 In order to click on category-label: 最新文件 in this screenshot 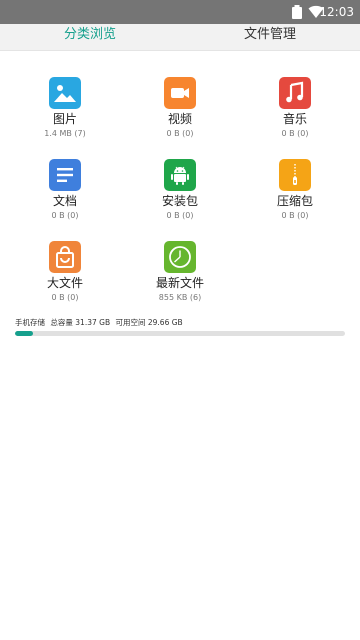, I will do `click(179, 283)`.